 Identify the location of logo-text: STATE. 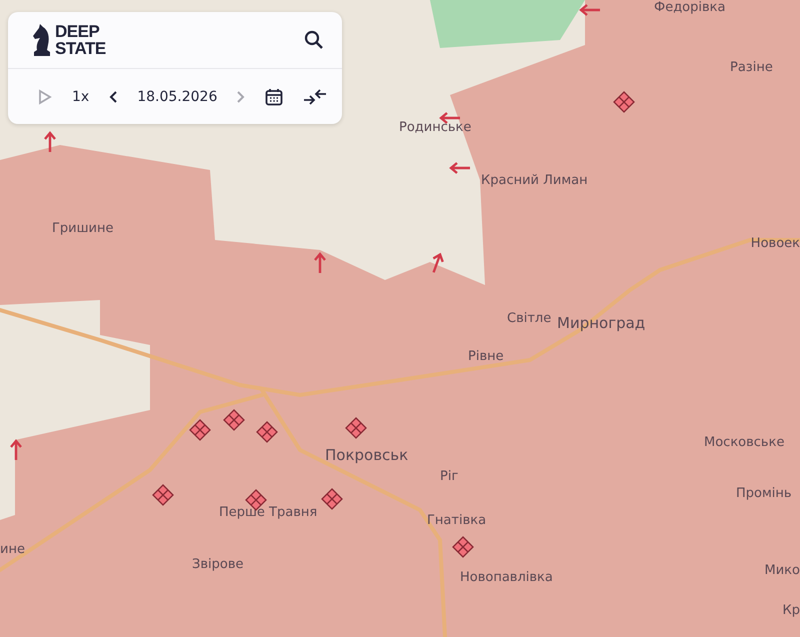
(80, 48).